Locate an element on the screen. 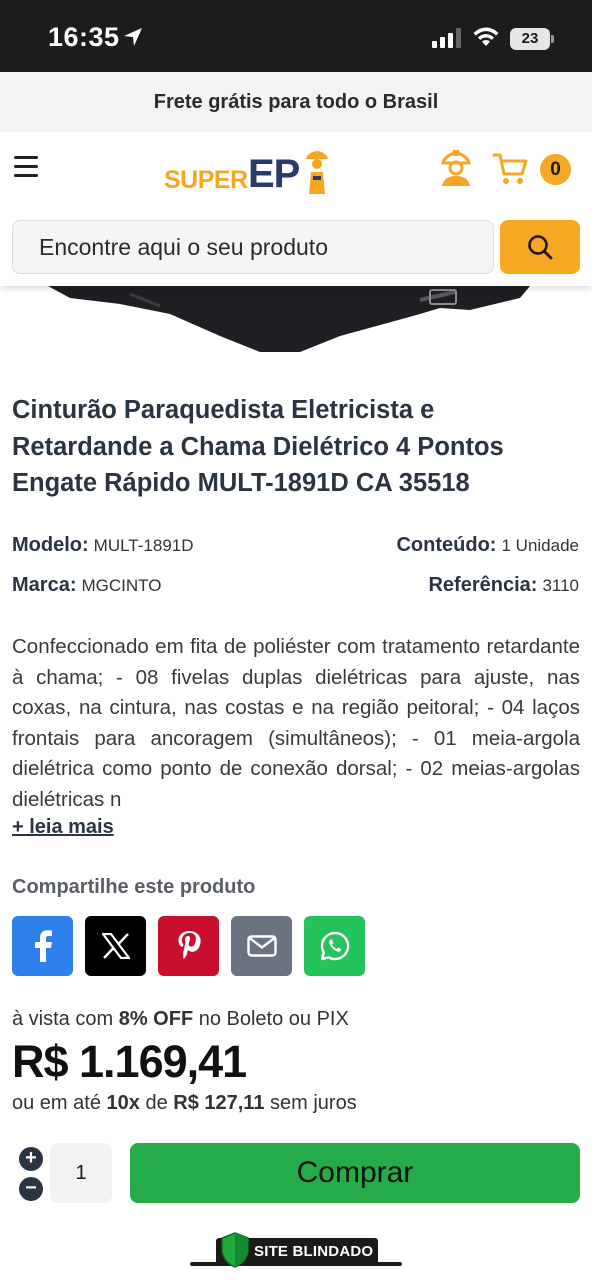 This screenshot has height=1280, width=592. share-facebook-button is located at coordinates (42, 946).